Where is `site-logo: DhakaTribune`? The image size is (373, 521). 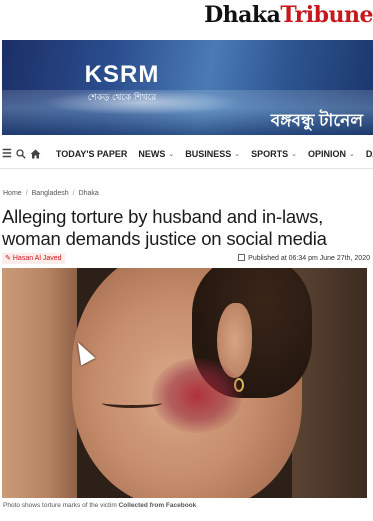
site-logo: DhakaTribune is located at coordinates (288, 15).